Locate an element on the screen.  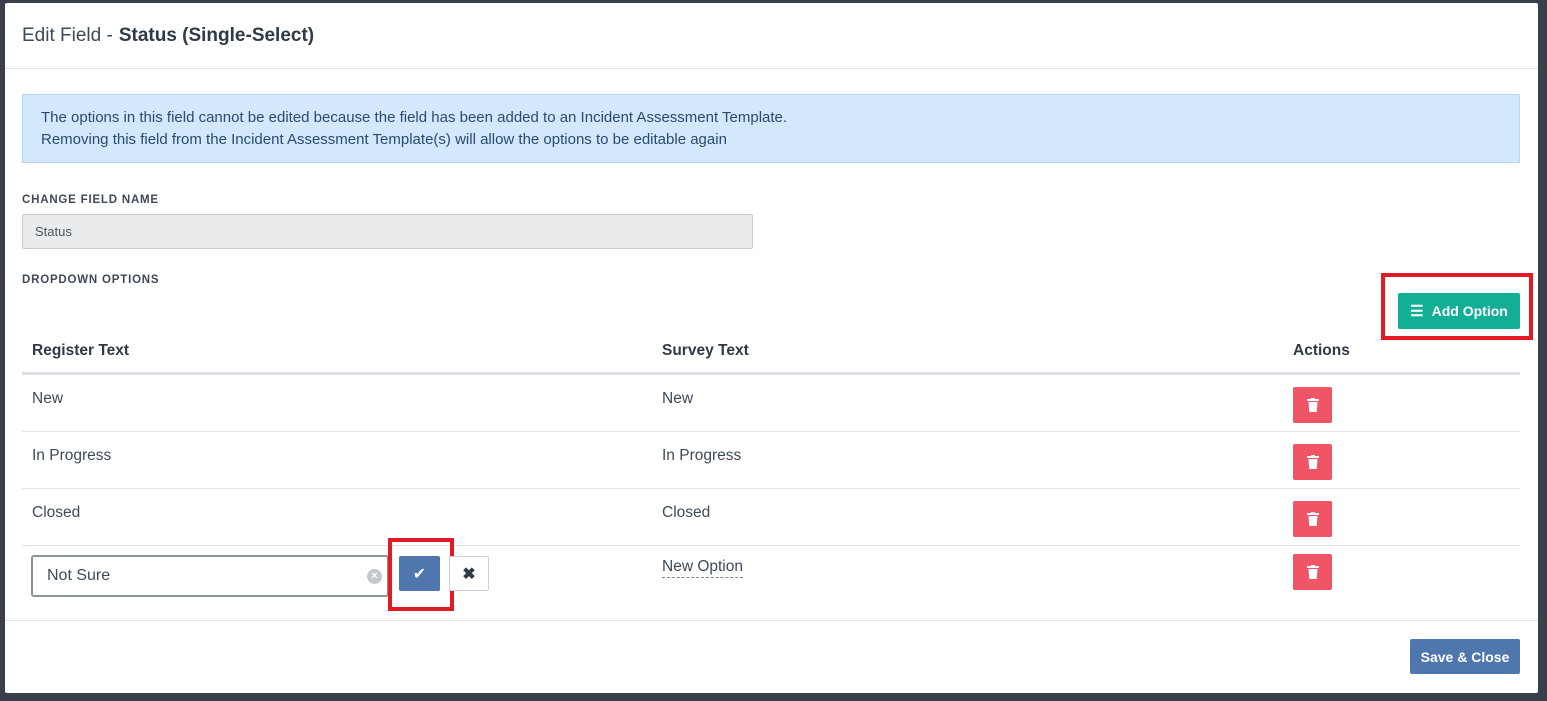
register-text-input: Not Sure × is located at coordinates (210, 576).